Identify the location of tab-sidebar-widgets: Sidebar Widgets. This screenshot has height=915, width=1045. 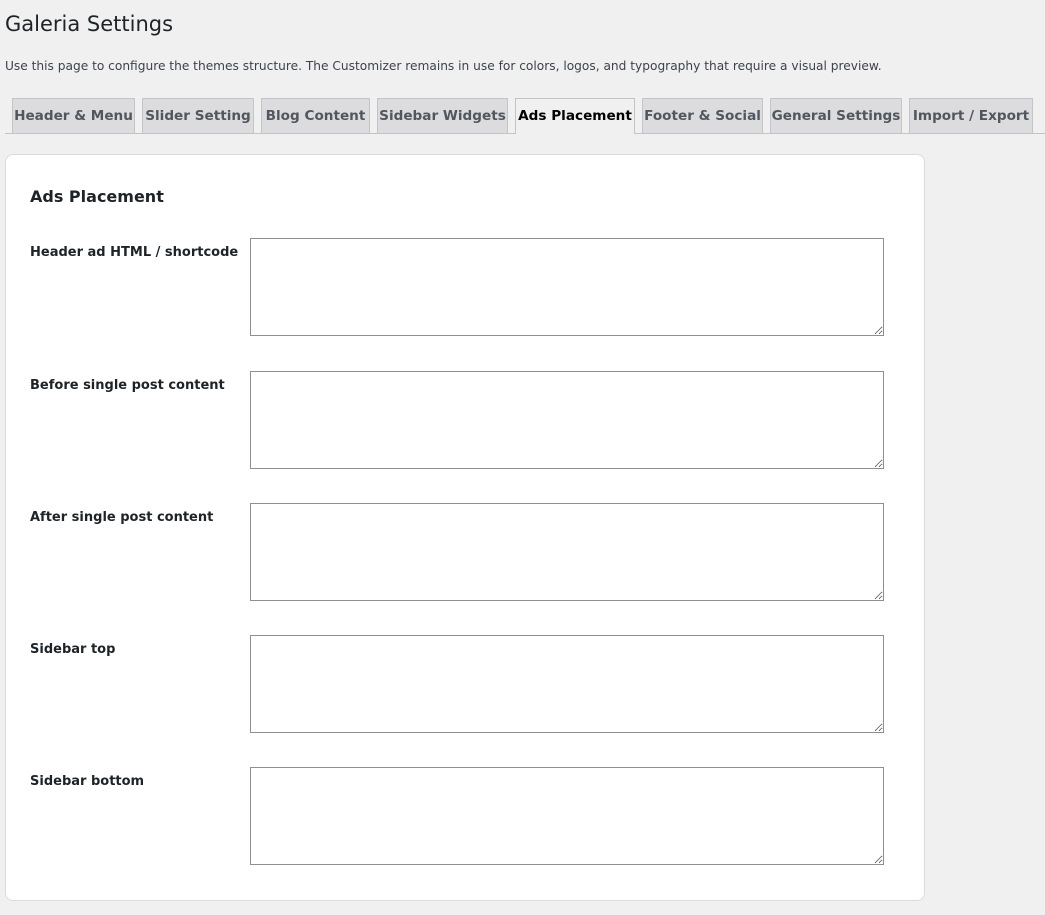
(442, 115).